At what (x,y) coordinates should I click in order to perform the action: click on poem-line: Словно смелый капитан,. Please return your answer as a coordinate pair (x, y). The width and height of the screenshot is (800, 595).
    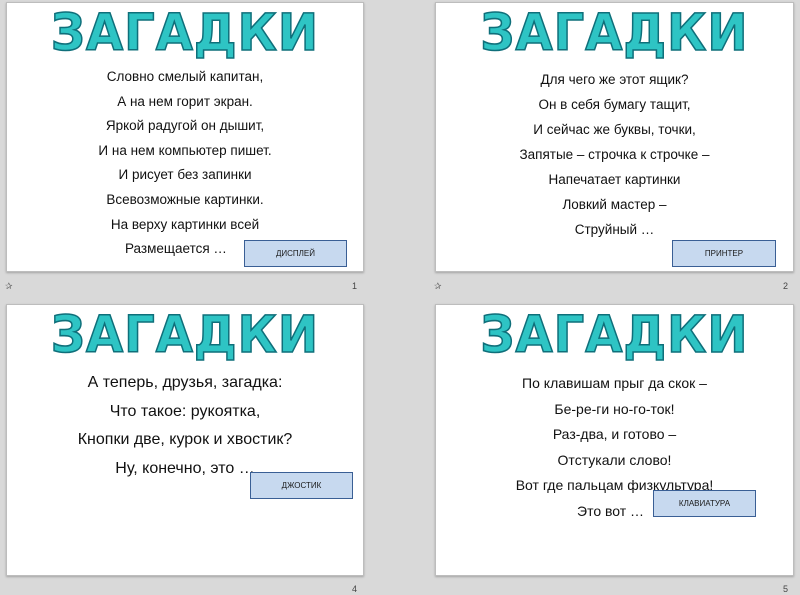
    Looking at the image, I should click on (185, 76).